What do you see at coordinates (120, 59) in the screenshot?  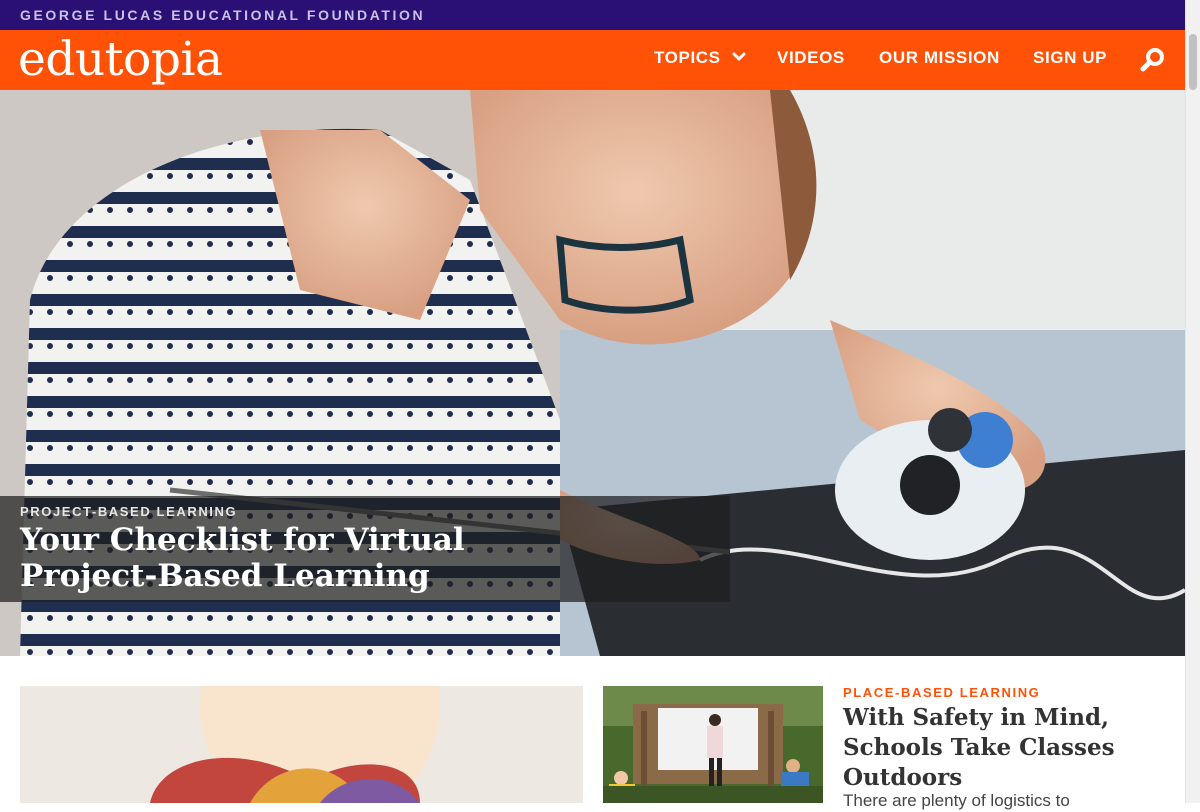 I see `site-logo: edutopia` at bounding box center [120, 59].